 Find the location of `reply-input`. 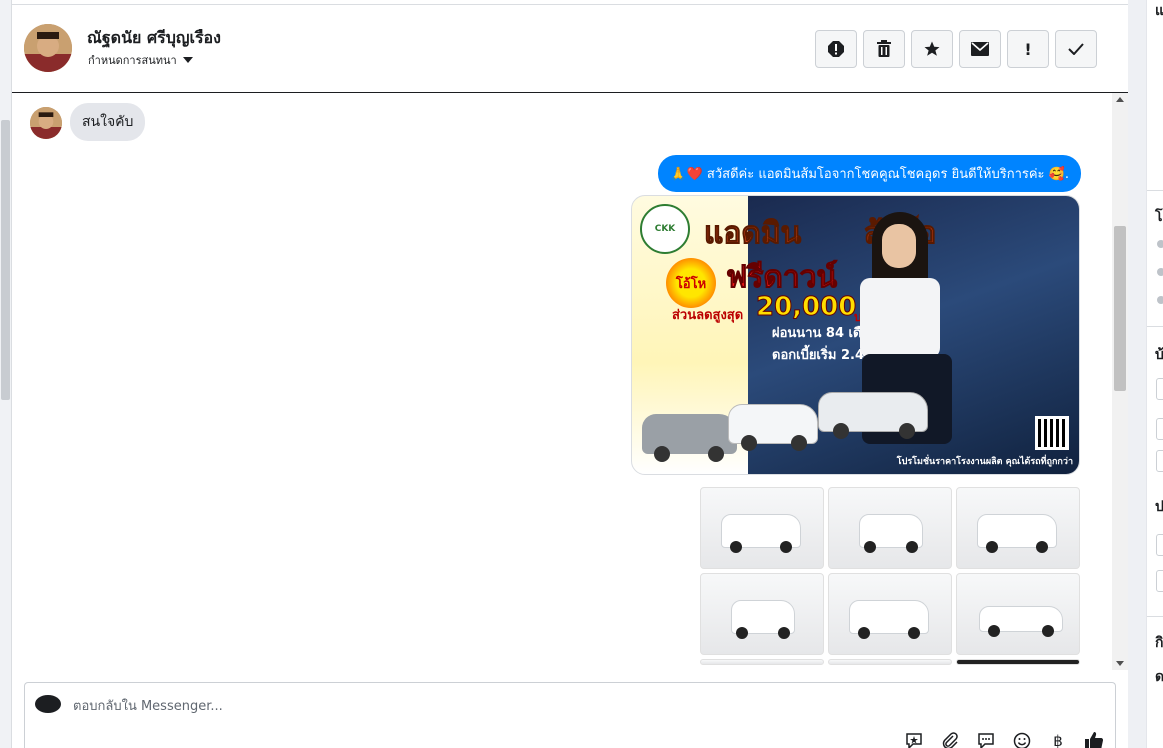

reply-input is located at coordinates (423, 706).